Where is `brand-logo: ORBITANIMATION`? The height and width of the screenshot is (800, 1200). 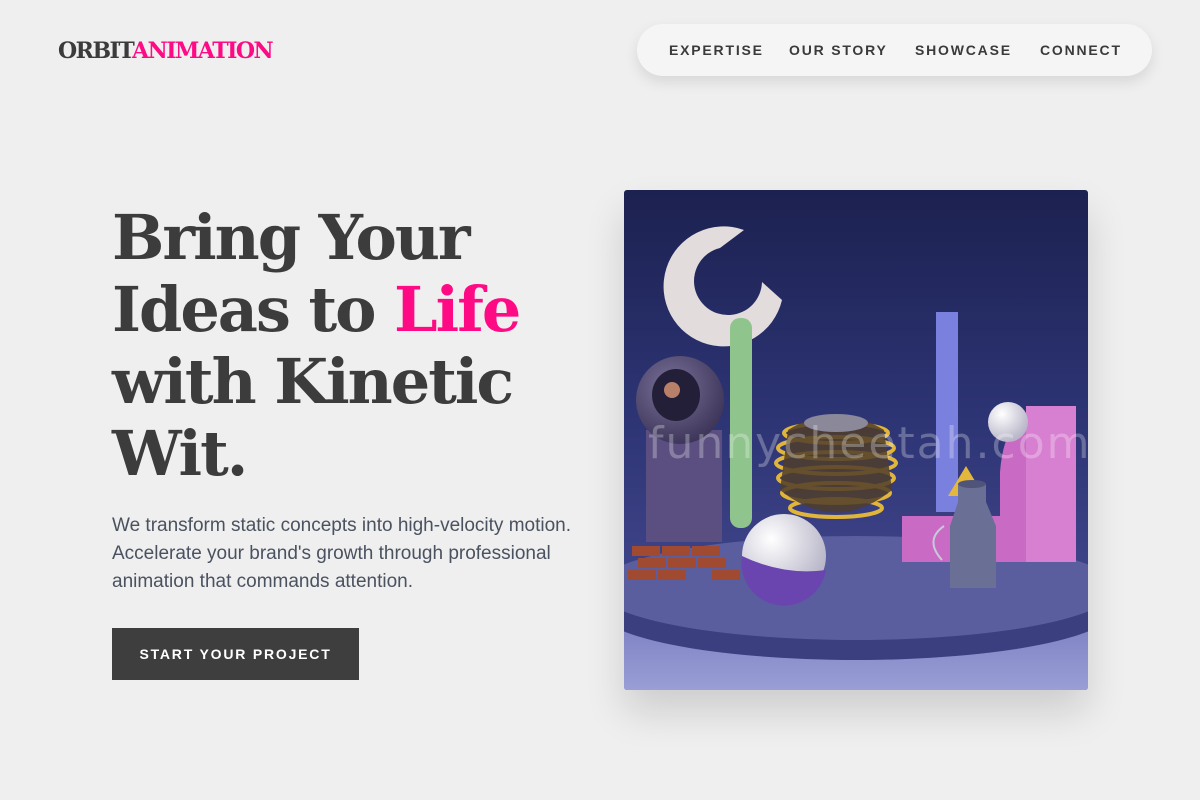
brand-logo: ORBITANIMATION is located at coordinates (166, 51).